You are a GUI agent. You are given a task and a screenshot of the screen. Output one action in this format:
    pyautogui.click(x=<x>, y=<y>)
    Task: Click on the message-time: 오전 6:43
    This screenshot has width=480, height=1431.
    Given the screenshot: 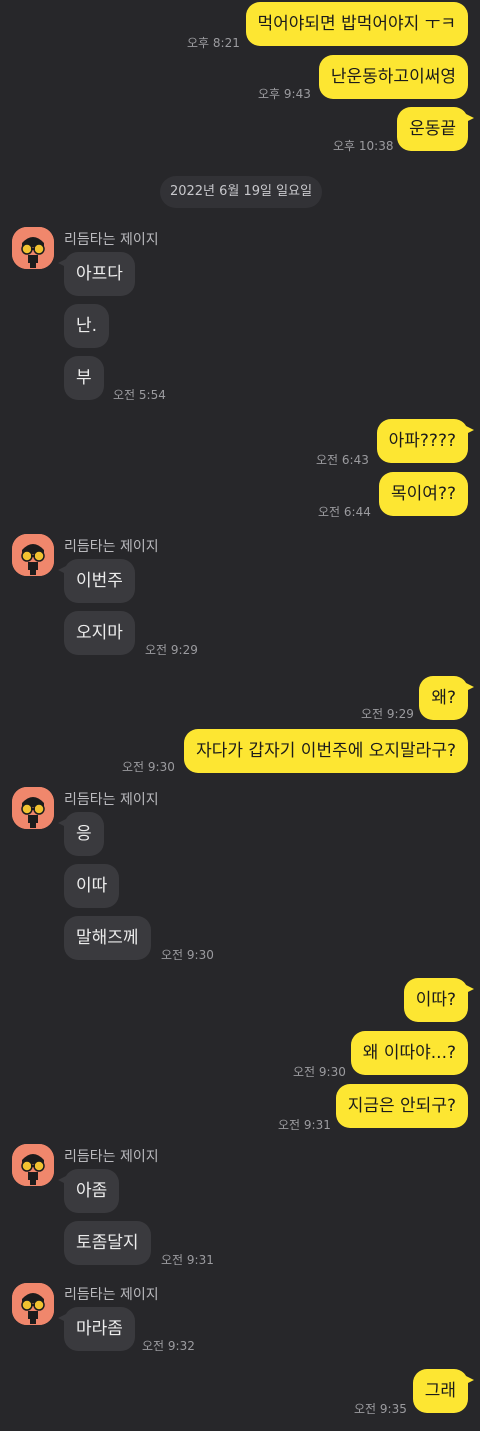 What is the action you would take?
    pyautogui.click(x=342, y=460)
    